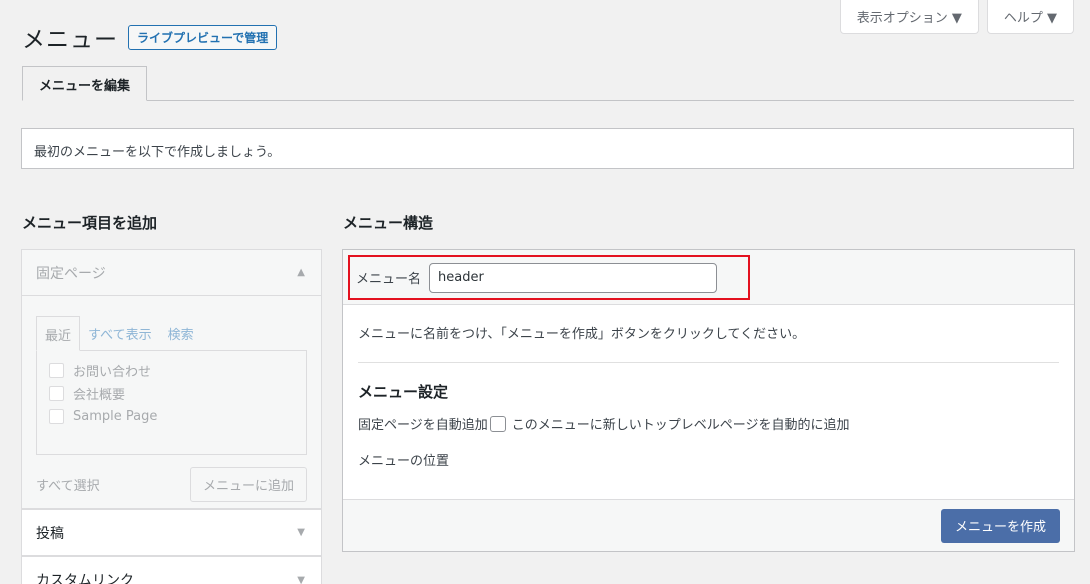  I want to click on pages-checklist: お問い合わせ 会社概要 Sample Page, so click(171, 402).